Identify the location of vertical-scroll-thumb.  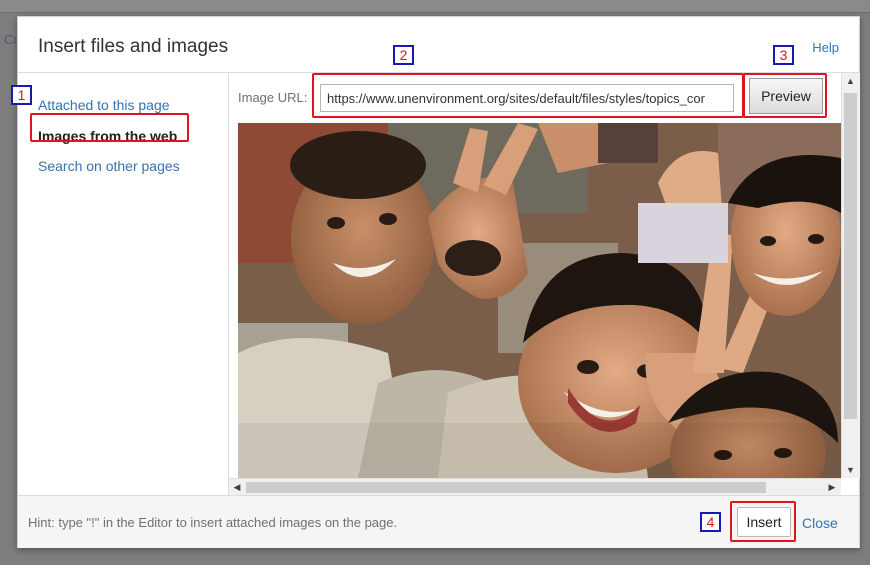
(850, 256).